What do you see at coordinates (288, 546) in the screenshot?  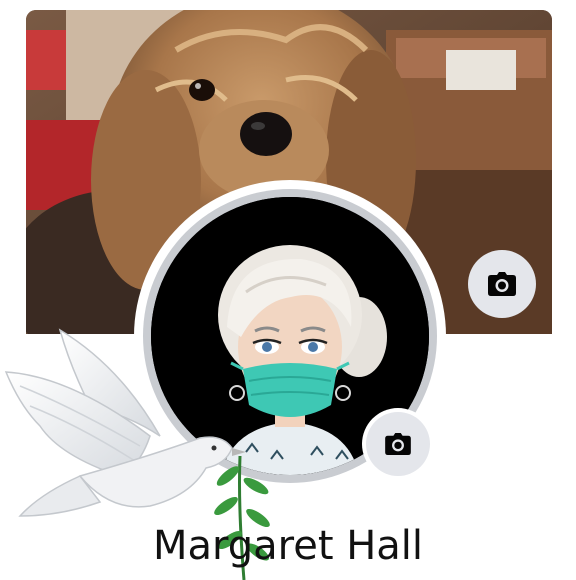 I see `profile-name: Margaret Hall` at bounding box center [288, 546].